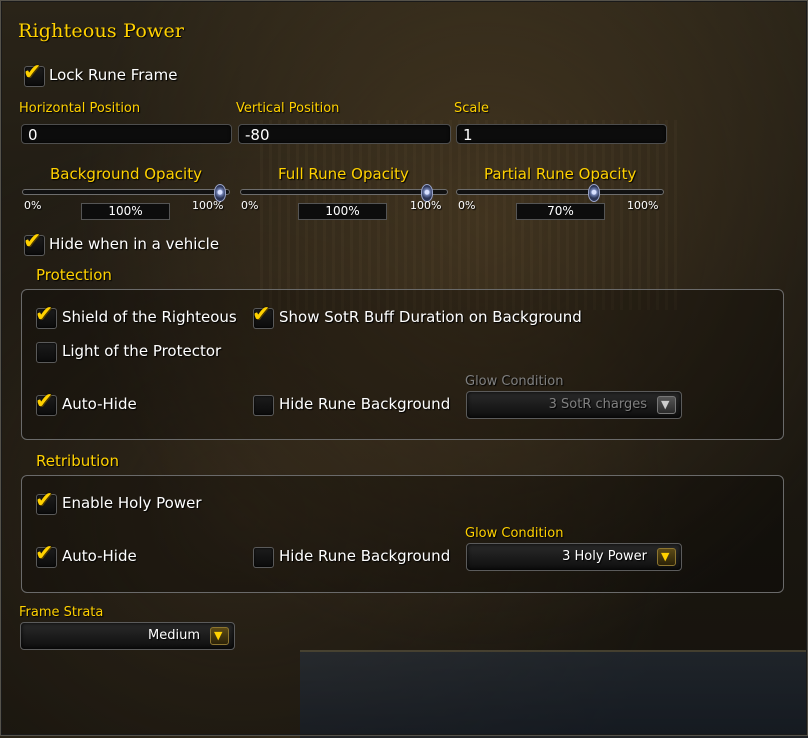 The height and width of the screenshot is (738, 808). Describe the element at coordinates (113, 75) in the screenshot. I see `lock-rune-frame-label: Lock Rune Frame` at that location.